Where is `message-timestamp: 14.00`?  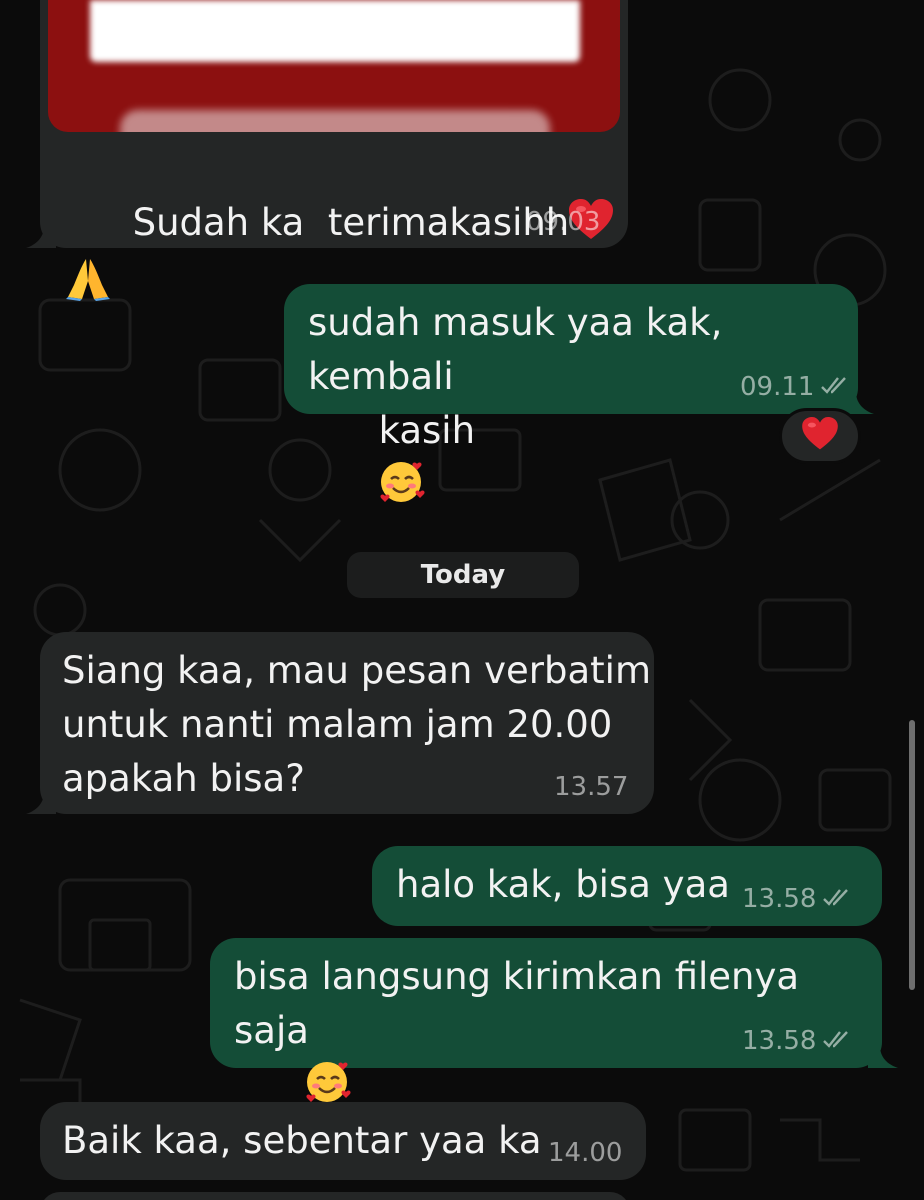
message-timestamp: 14.00 is located at coordinates (585, 1153).